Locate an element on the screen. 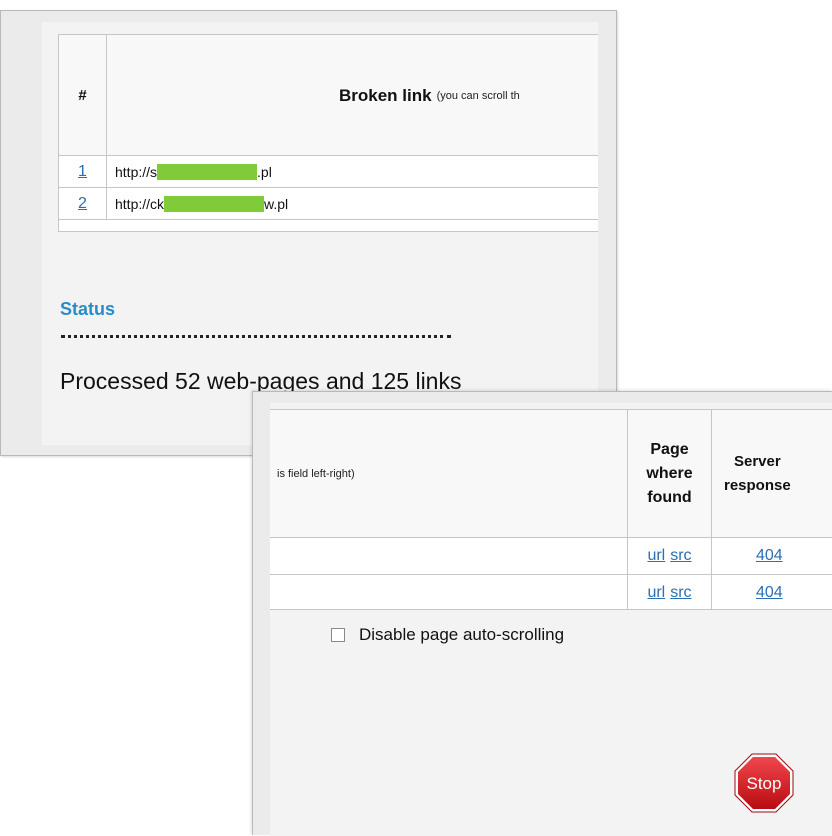 Image resolution: width=832 pixels, height=836 pixels. broken-url: http://ck w.pl is located at coordinates (201, 203).